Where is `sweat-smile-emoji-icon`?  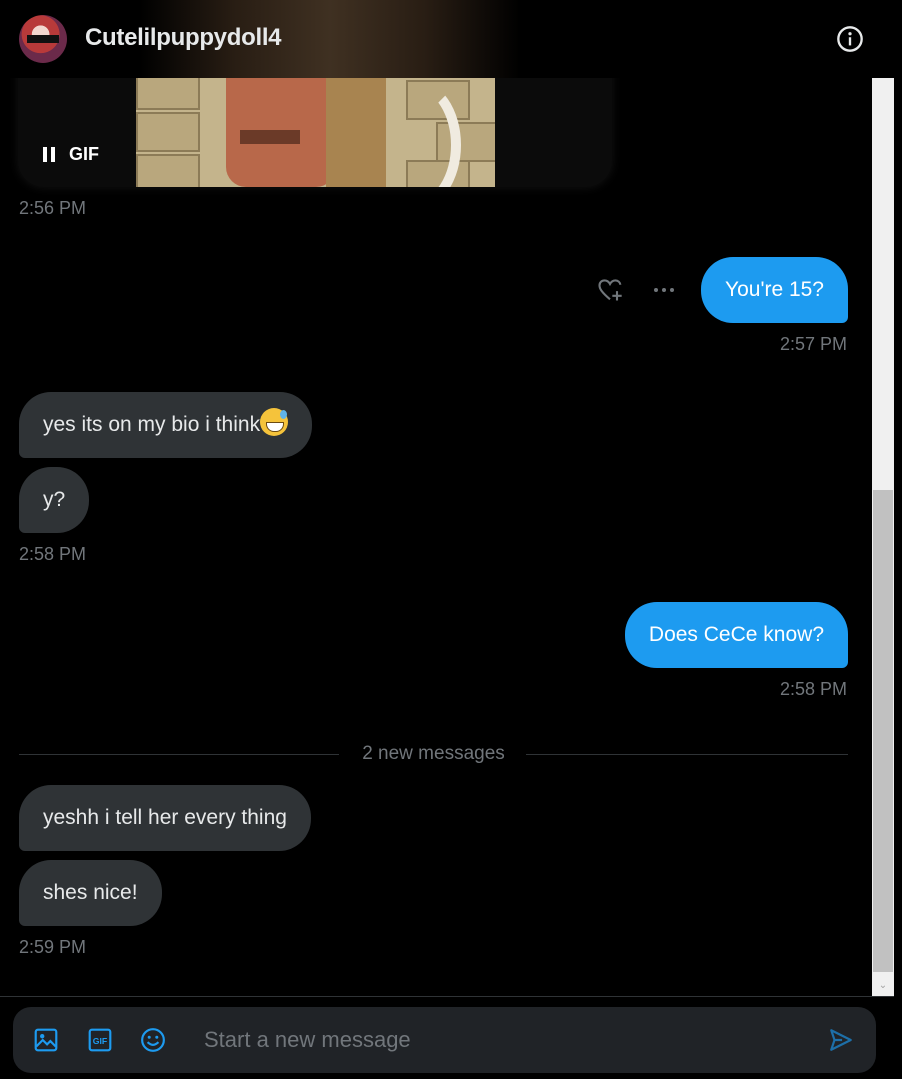
sweat-smile-emoji-icon is located at coordinates (274, 422).